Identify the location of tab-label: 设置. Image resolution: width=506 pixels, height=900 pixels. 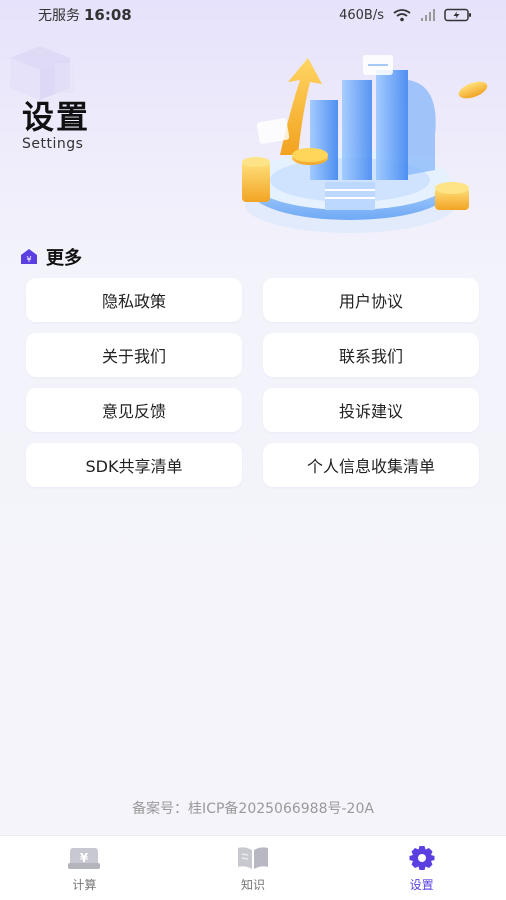
(421, 885).